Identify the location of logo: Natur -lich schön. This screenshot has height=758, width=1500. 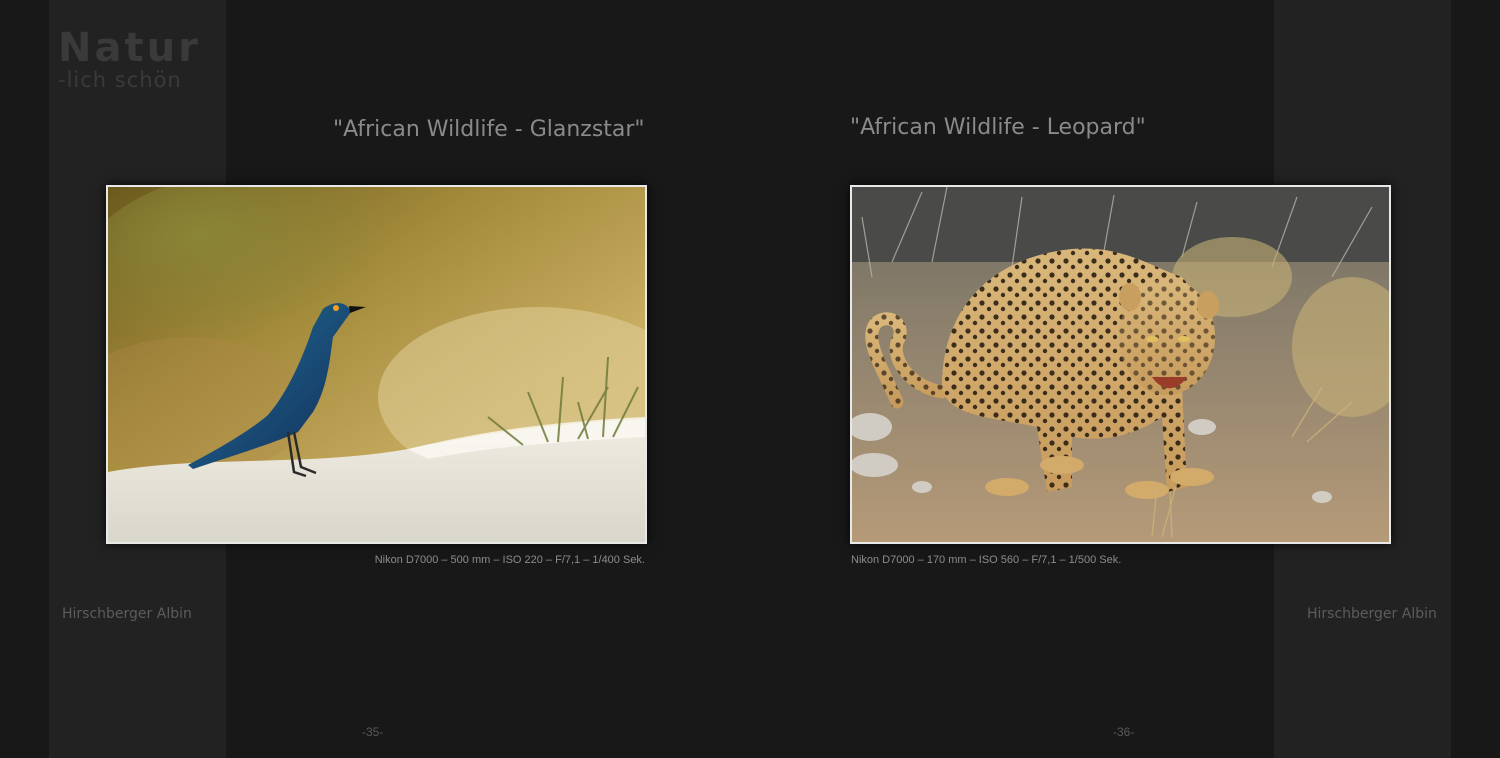
(129, 59).